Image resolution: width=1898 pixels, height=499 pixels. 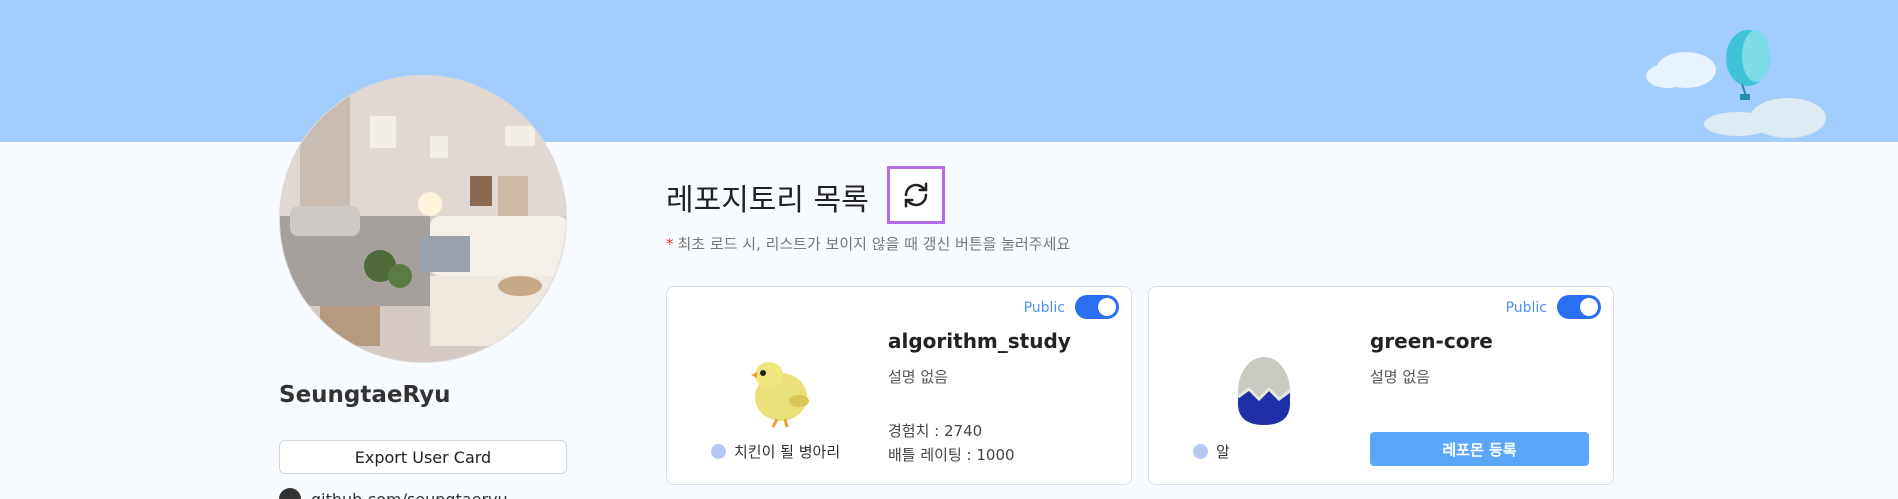 I want to click on growth-stage: 알, so click(x=1211, y=451).